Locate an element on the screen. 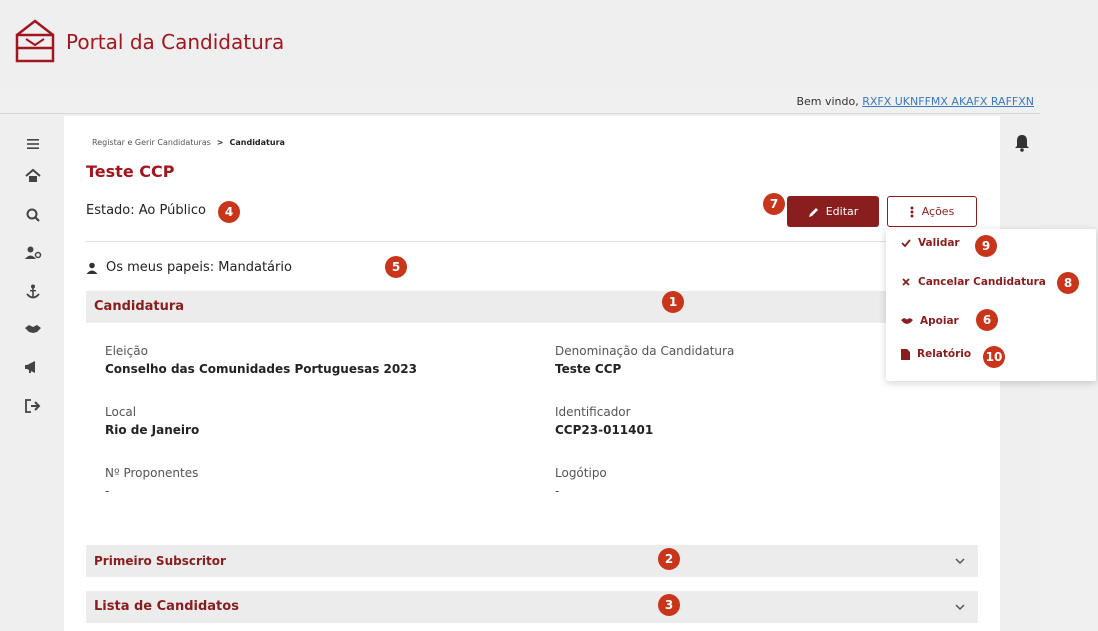 The height and width of the screenshot is (631, 1098). field-logotipo-value: - is located at coordinates (557, 491).